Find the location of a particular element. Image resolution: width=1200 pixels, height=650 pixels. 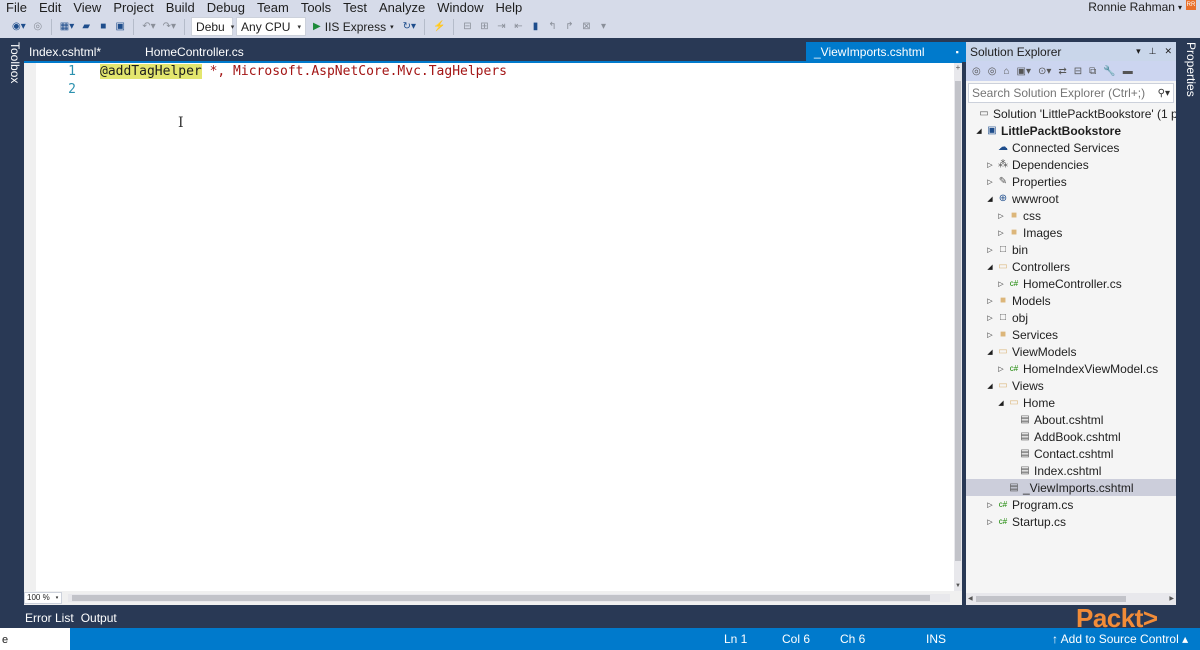

prev-bookmark-icon: ↰ is located at coordinates (552, 27).